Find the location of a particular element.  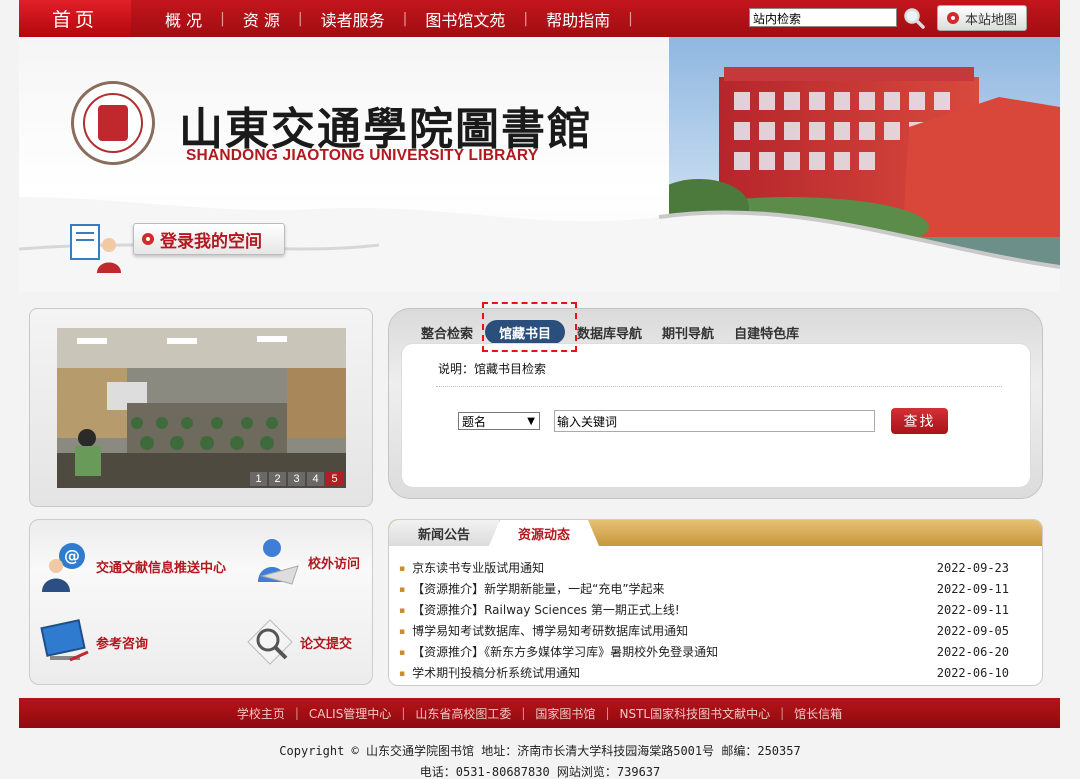

tab-news-announcements: 新闻公告 is located at coordinates (444, 533).